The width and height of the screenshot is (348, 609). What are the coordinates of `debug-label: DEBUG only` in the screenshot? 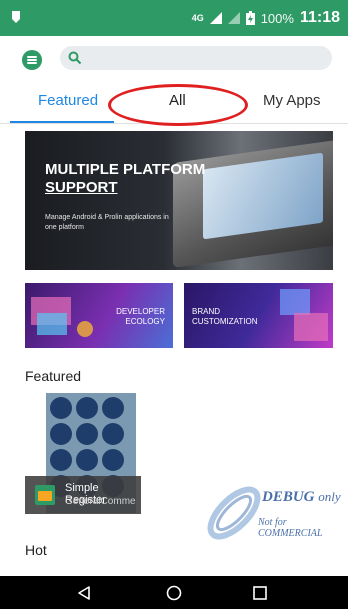 It's located at (301, 497).